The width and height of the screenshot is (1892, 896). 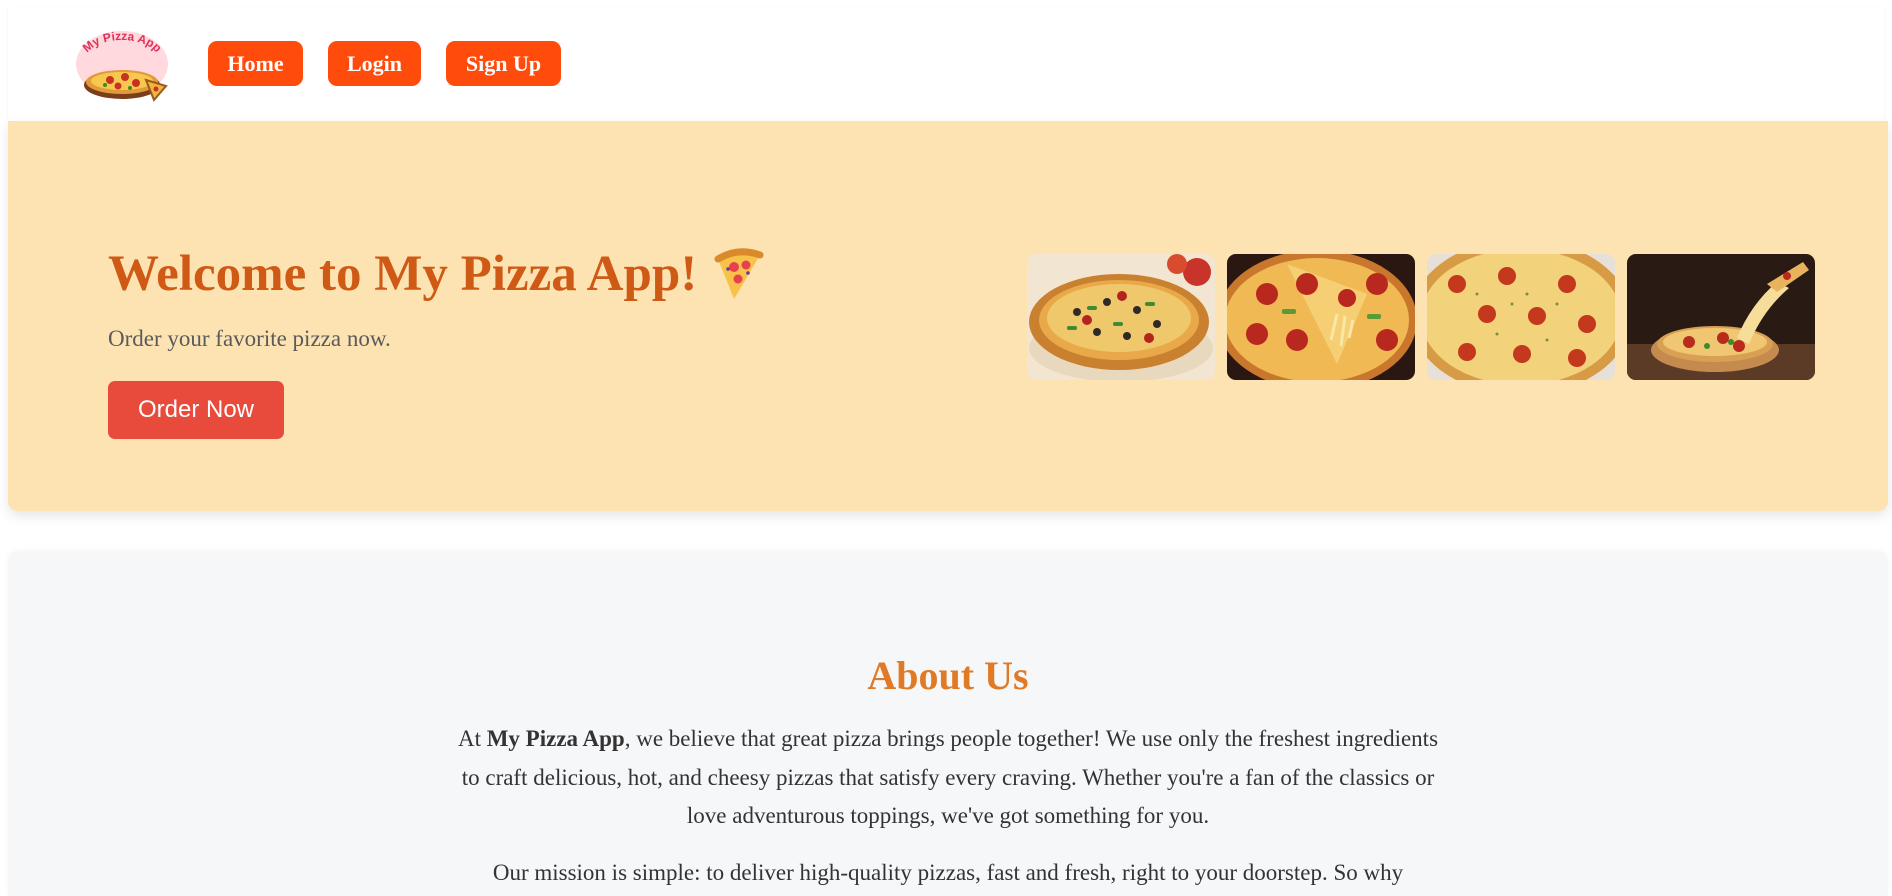 What do you see at coordinates (122, 67) in the screenshot?
I see `pizza-app-logo: My Pizza App` at bounding box center [122, 67].